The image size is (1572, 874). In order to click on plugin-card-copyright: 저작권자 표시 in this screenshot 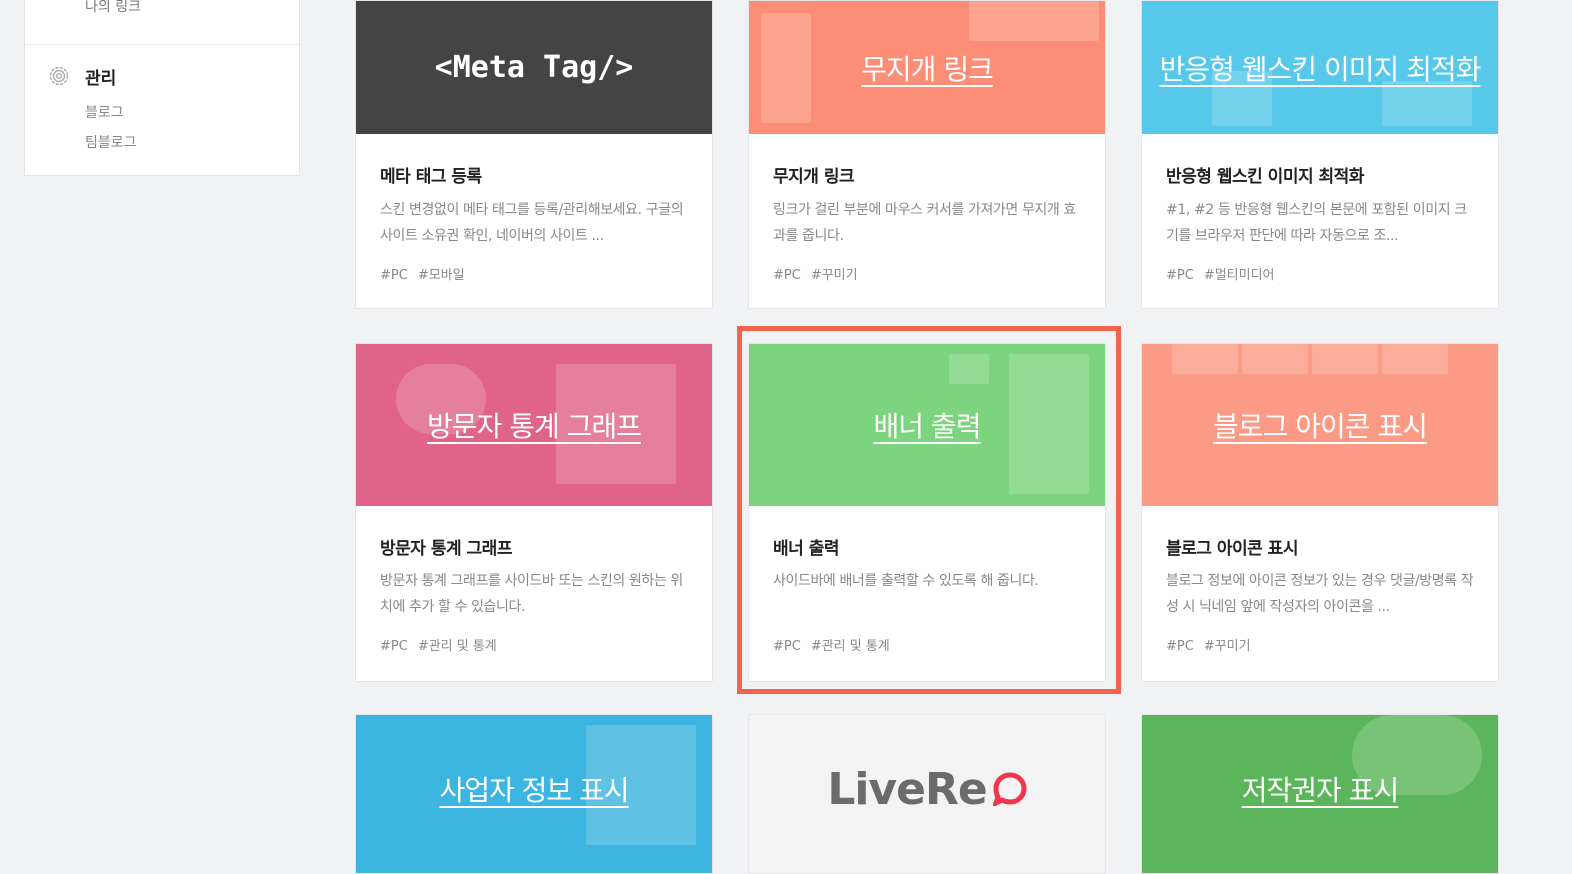, I will do `click(1320, 794)`.